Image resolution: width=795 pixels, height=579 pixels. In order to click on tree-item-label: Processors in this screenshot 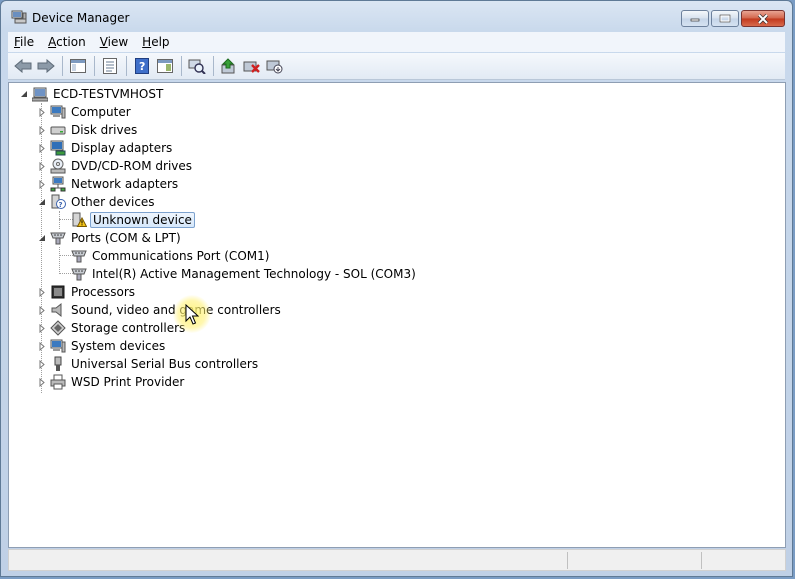, I will do `click(103, 292)`.